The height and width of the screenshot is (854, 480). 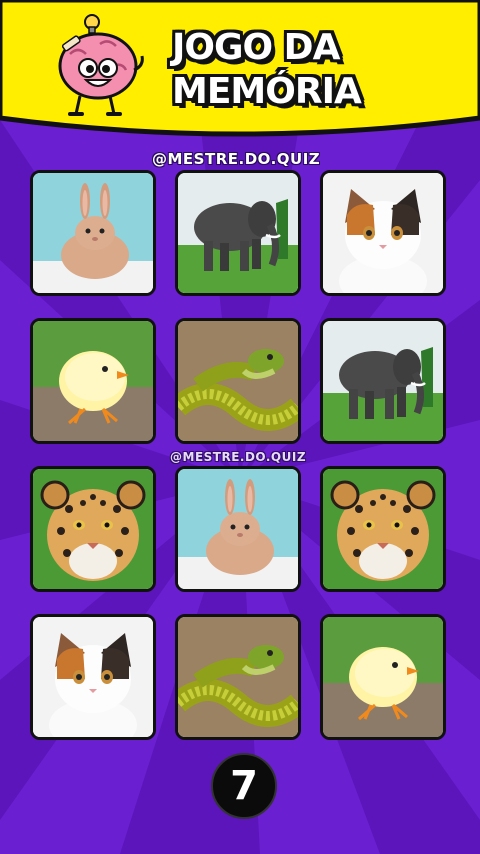 I want to click on watermark-handle: @MESTRE.DO.QUIZ, so click(x=238, y=457).